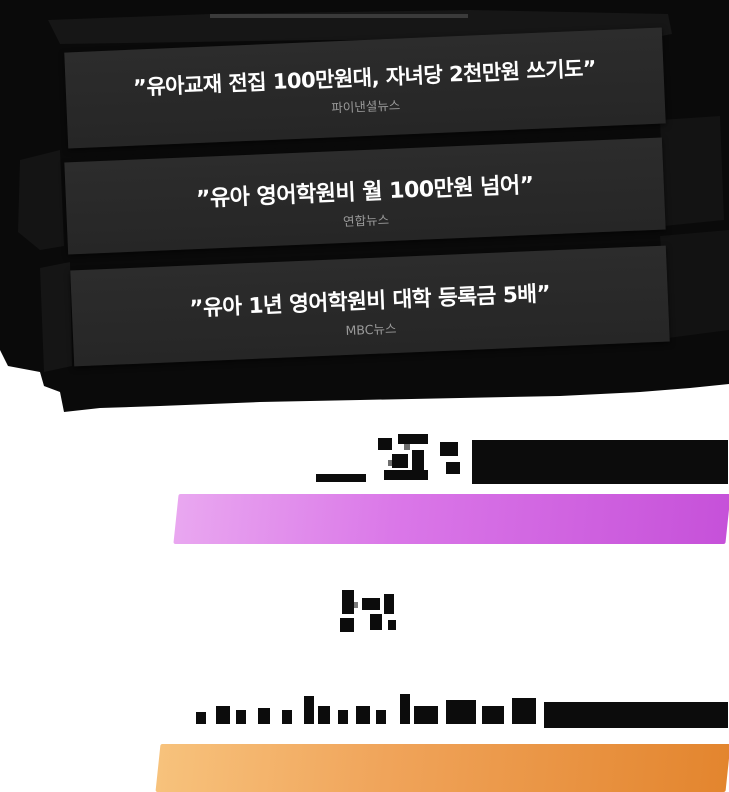  Describe the element at coordinates (442, 768) in the screenshot. I see `orange-highlight-bar` at that location.